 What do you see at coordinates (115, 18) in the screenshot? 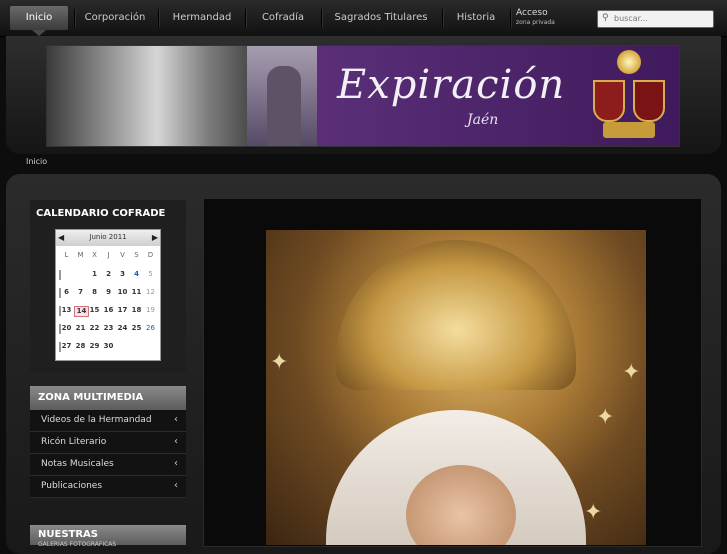
I see `nav-item-corporacion: Corporación` at bounding box center [115, 18].